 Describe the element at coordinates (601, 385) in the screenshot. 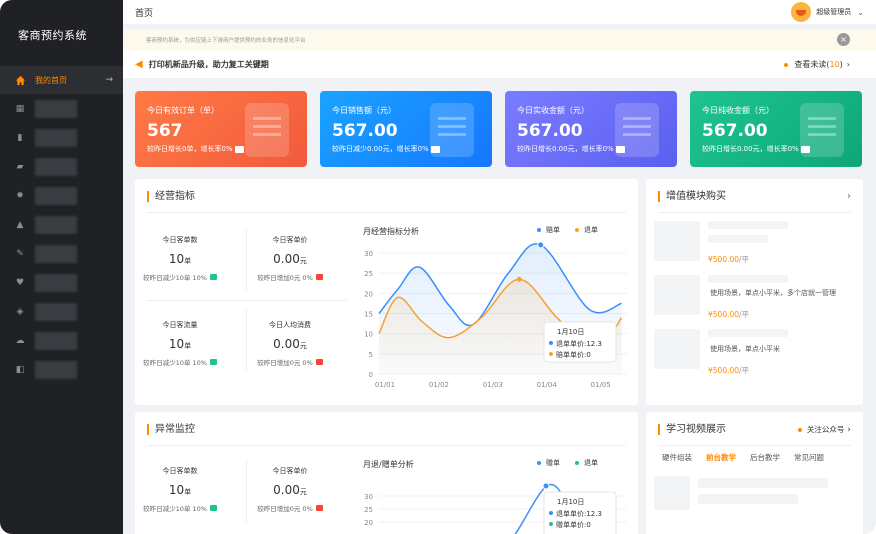

I see `x-tick-label: 01/05` at that location.